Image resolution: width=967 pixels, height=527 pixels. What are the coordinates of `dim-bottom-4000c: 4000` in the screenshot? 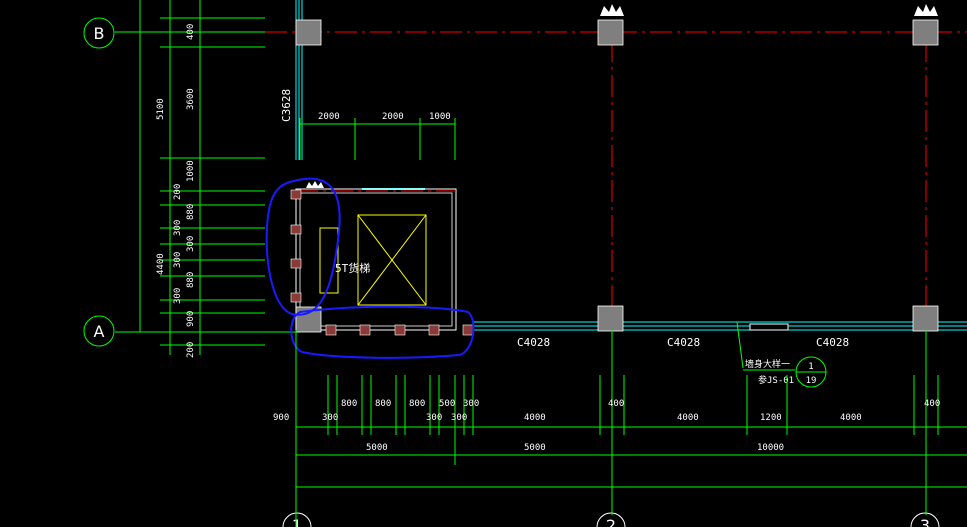 It's located at (851, 418).